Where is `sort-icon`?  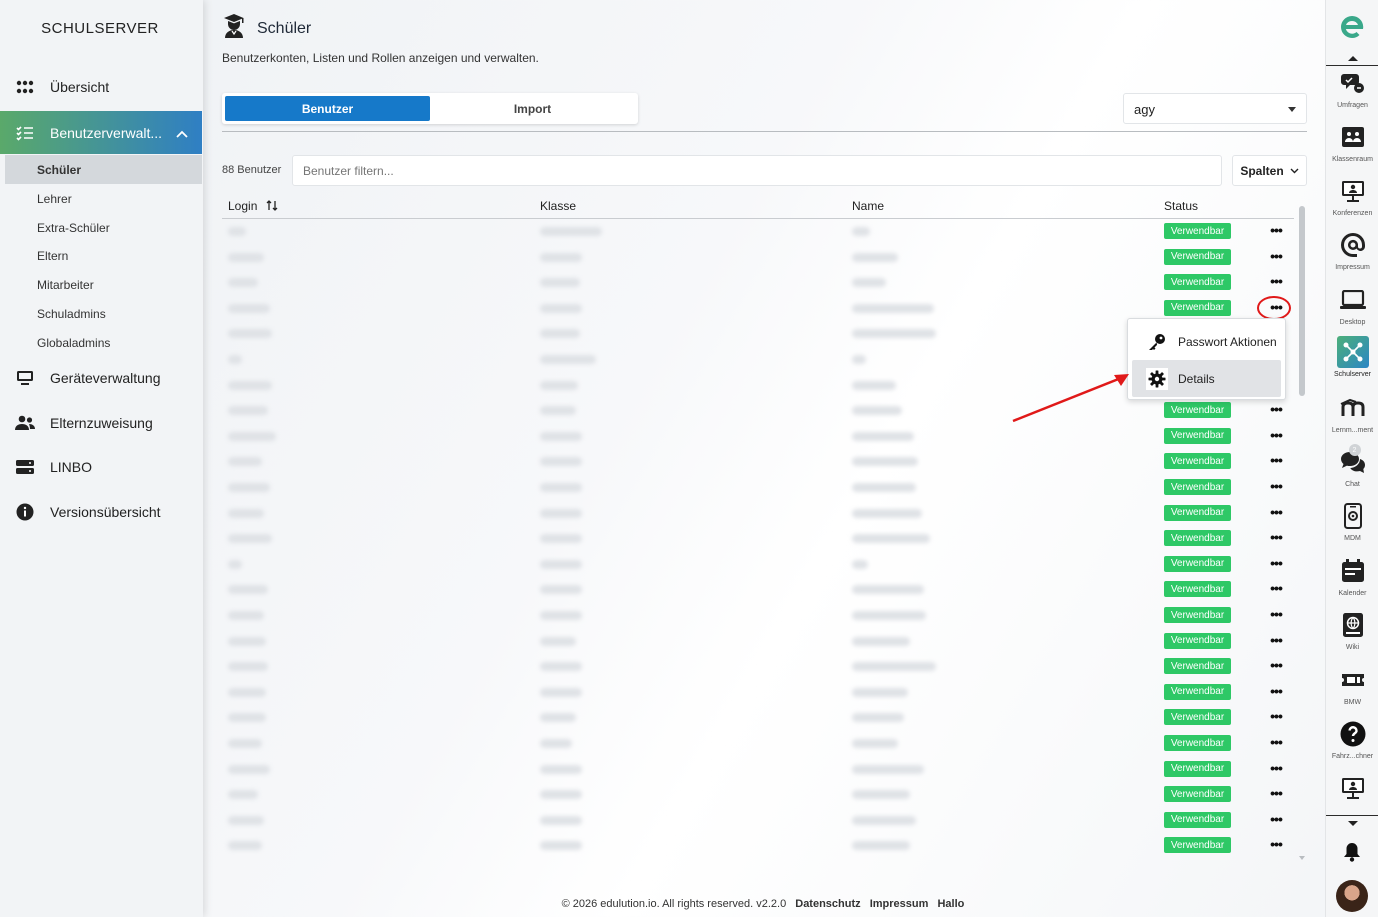 sort-icon is located at coordinates (272, 205).